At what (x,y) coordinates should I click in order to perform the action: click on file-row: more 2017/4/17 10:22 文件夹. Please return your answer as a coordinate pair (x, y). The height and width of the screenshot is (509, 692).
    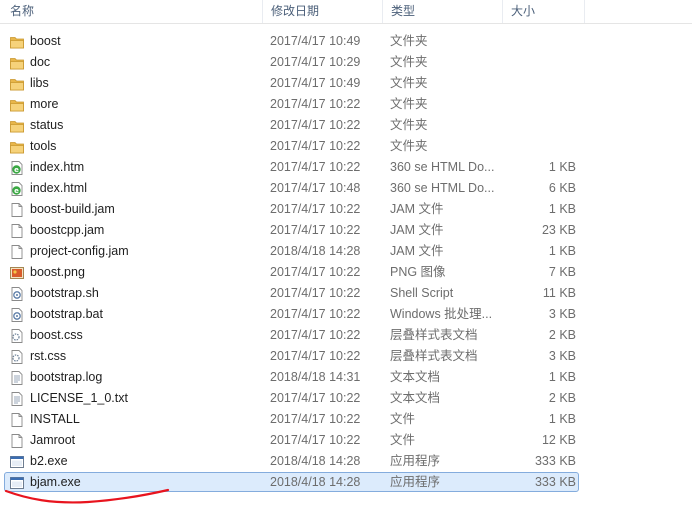
    Looking at the image, I should click on (346, 104).